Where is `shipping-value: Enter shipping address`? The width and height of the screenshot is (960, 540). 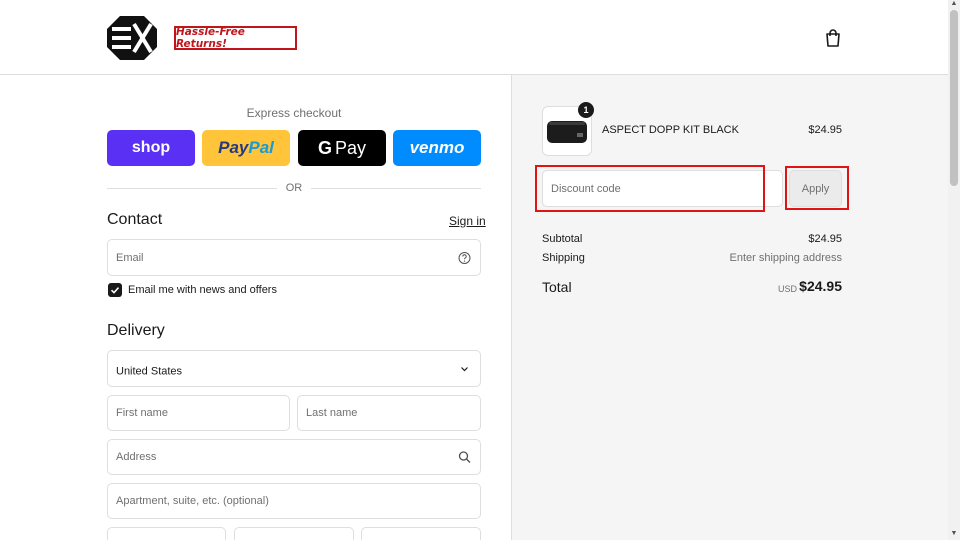 shipping-value: Enter shipping address is located at coordinates (785, 258).